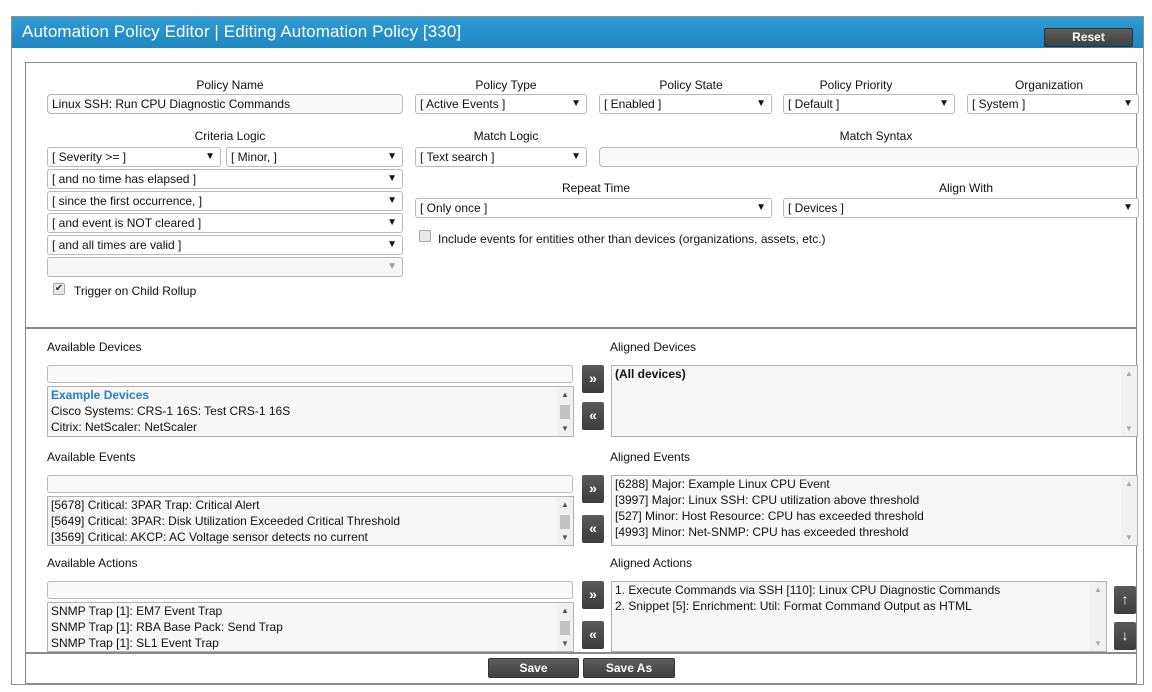 The height and width of the screenshot is (692, 1152). What do you see at coordinates (92, 563) in the screenshot?
I see `available-actions-label: Available Actions` at bounding box center [92, 563].